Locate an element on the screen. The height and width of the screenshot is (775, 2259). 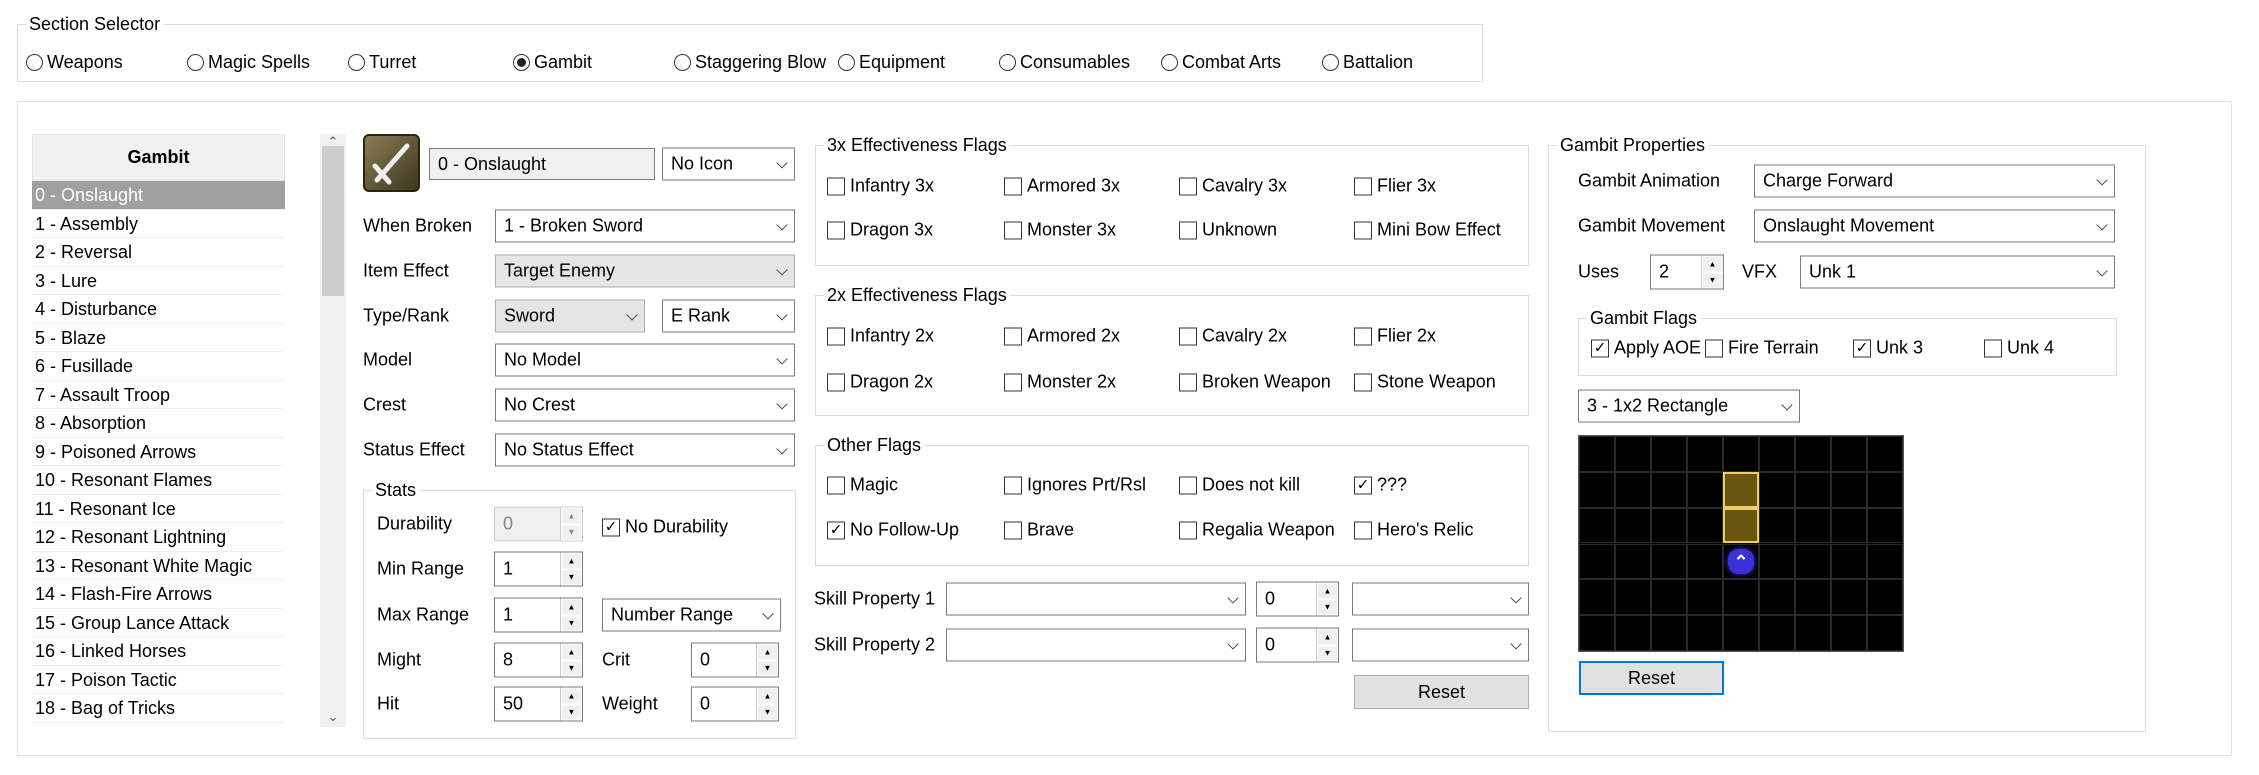
gambit-movement-select: Onslaught Movement is located at coordinates (1934, 226).